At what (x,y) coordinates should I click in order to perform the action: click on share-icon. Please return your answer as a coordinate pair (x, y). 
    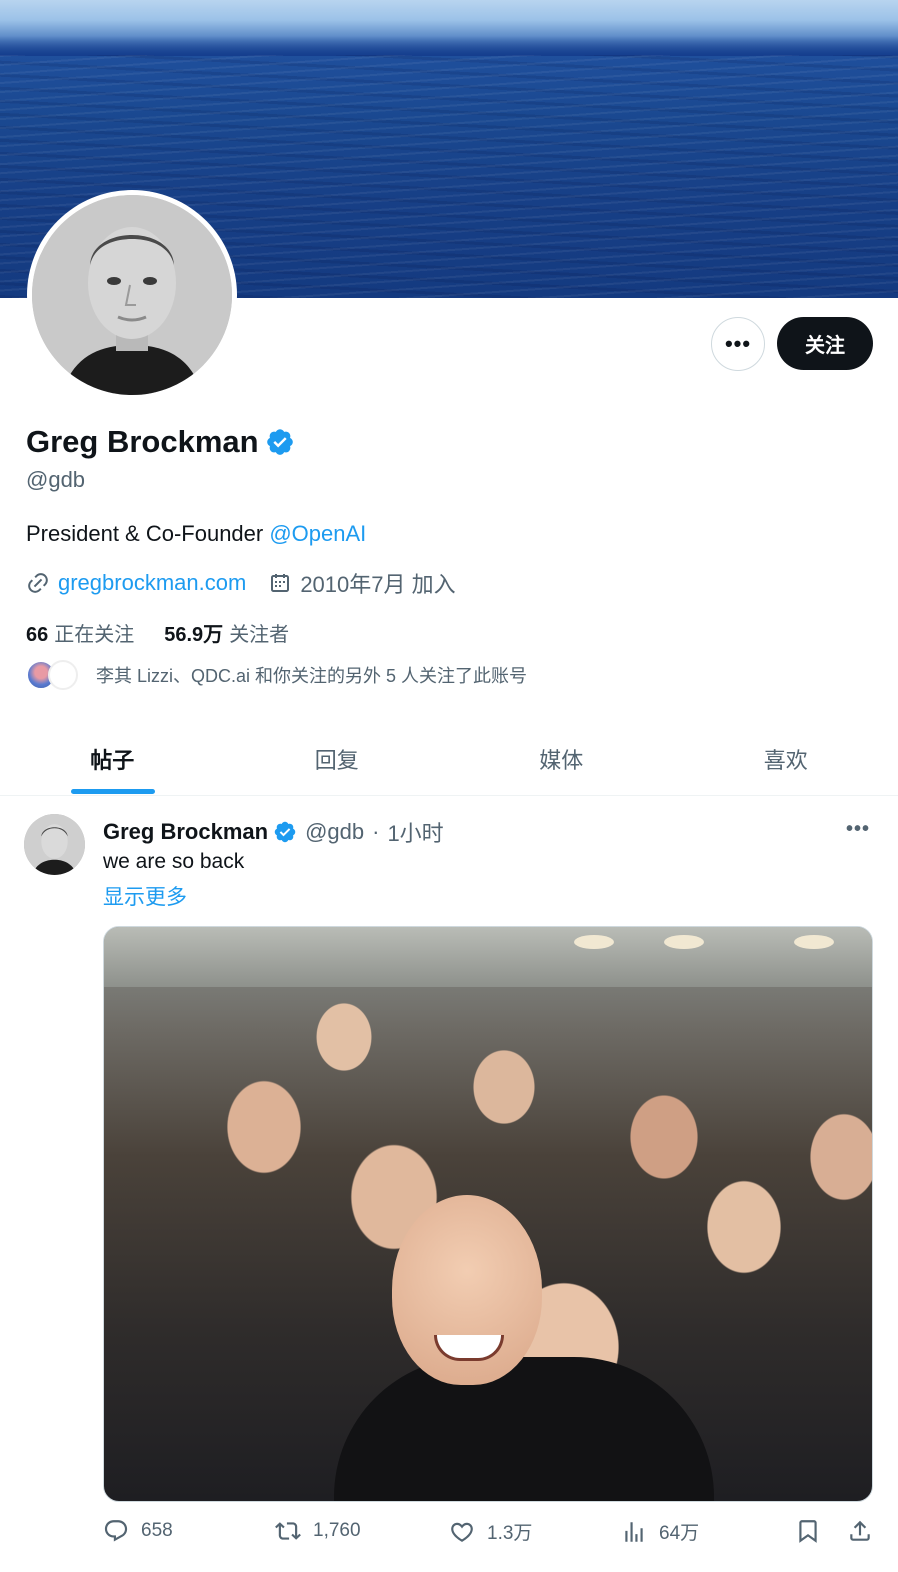
    Looking at the image, I should click on (860, 1530).